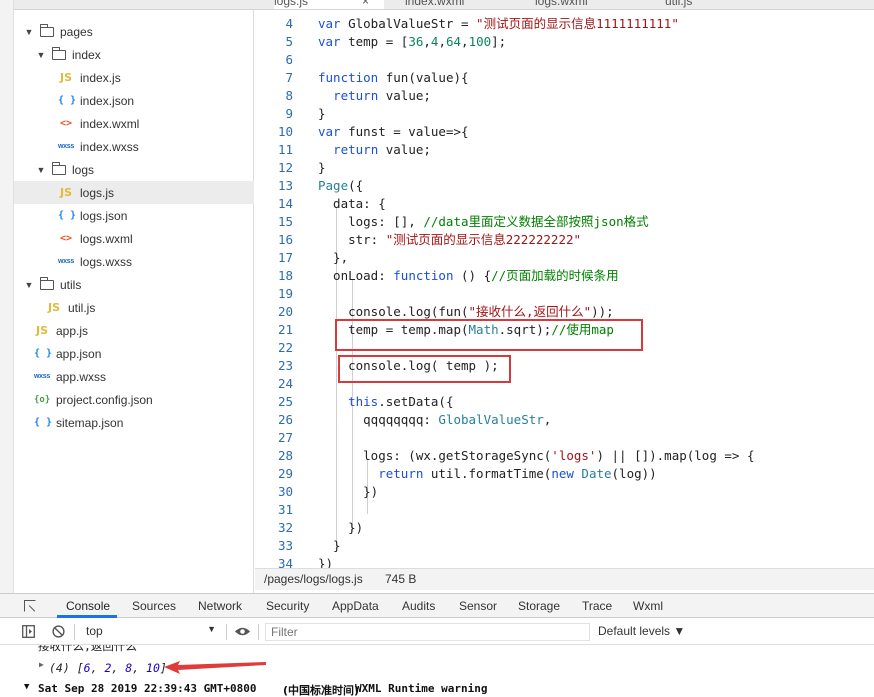  What do you see at coordinates (258, 632) in the screenshot?
I see `toolbar-separator` at bounding box center [258, 632].